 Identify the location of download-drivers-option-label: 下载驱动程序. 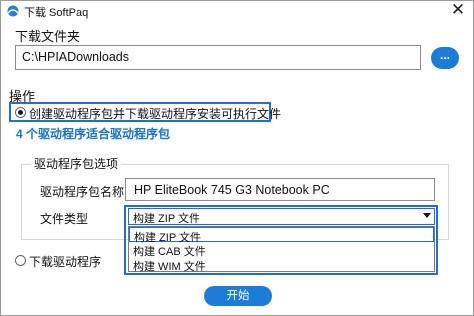
(65, 261).